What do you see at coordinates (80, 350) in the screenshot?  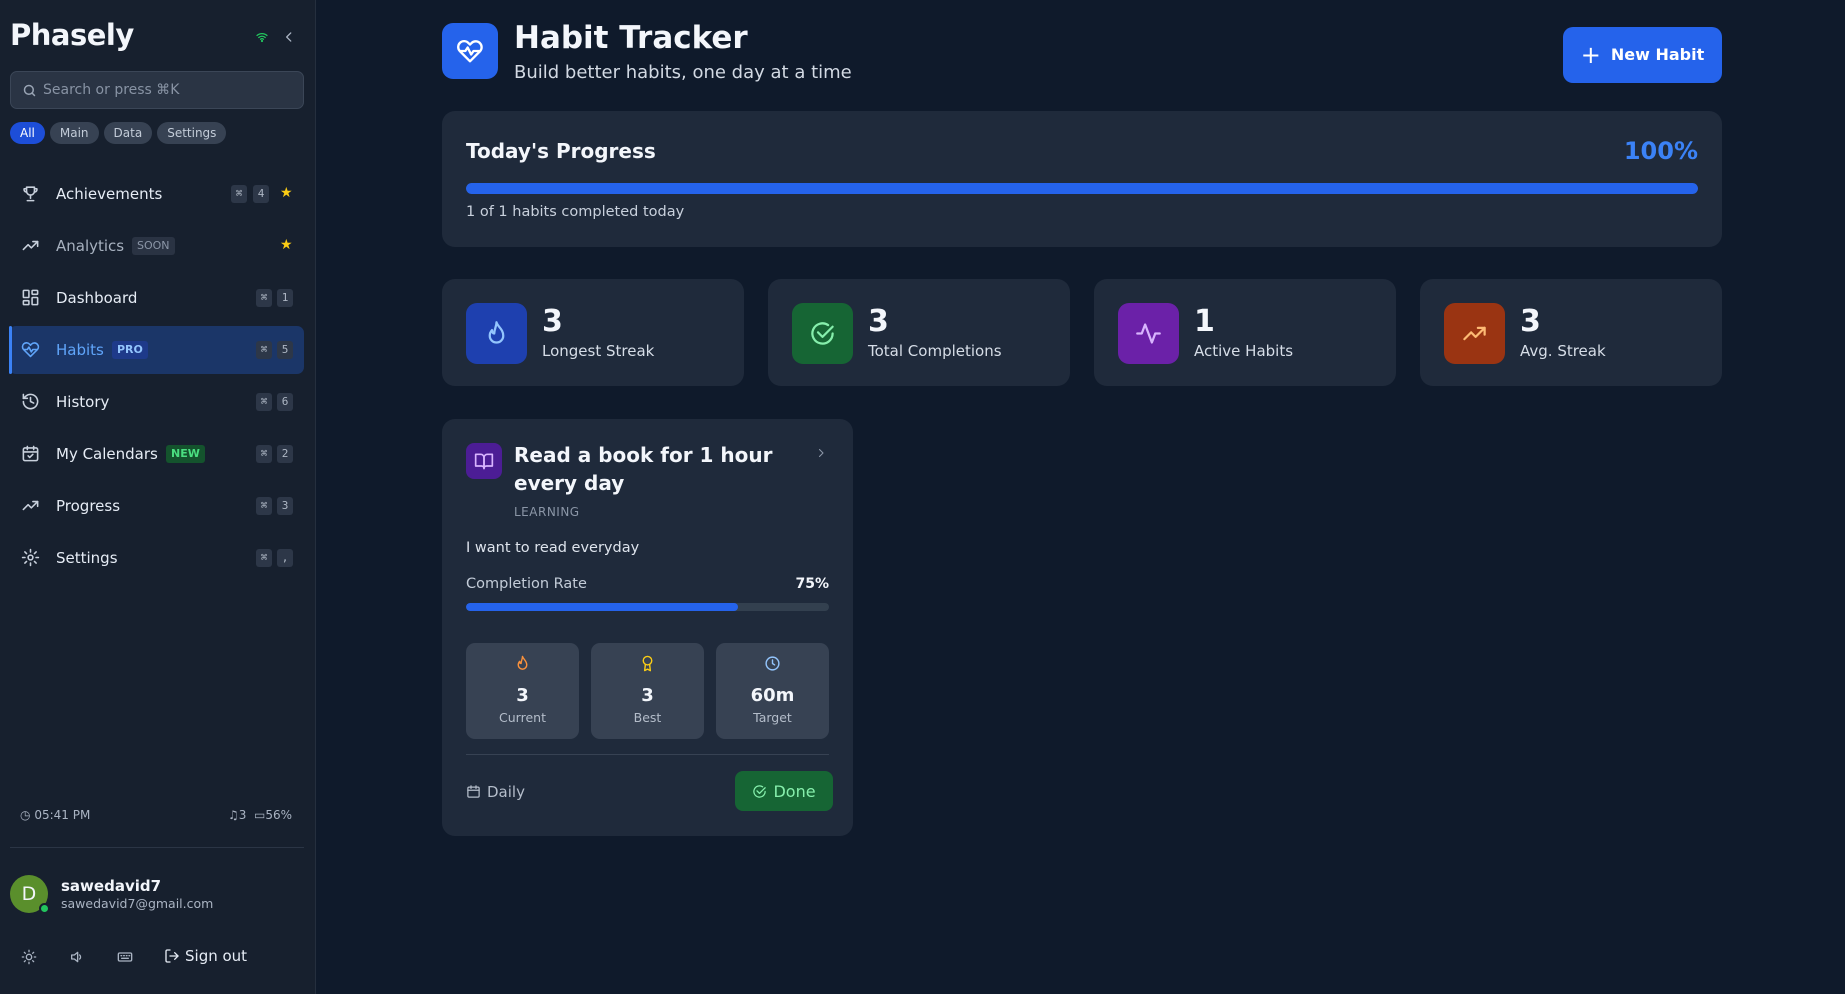 I see `sidebar-item-label: Habits` at bounding box center [80, 350].